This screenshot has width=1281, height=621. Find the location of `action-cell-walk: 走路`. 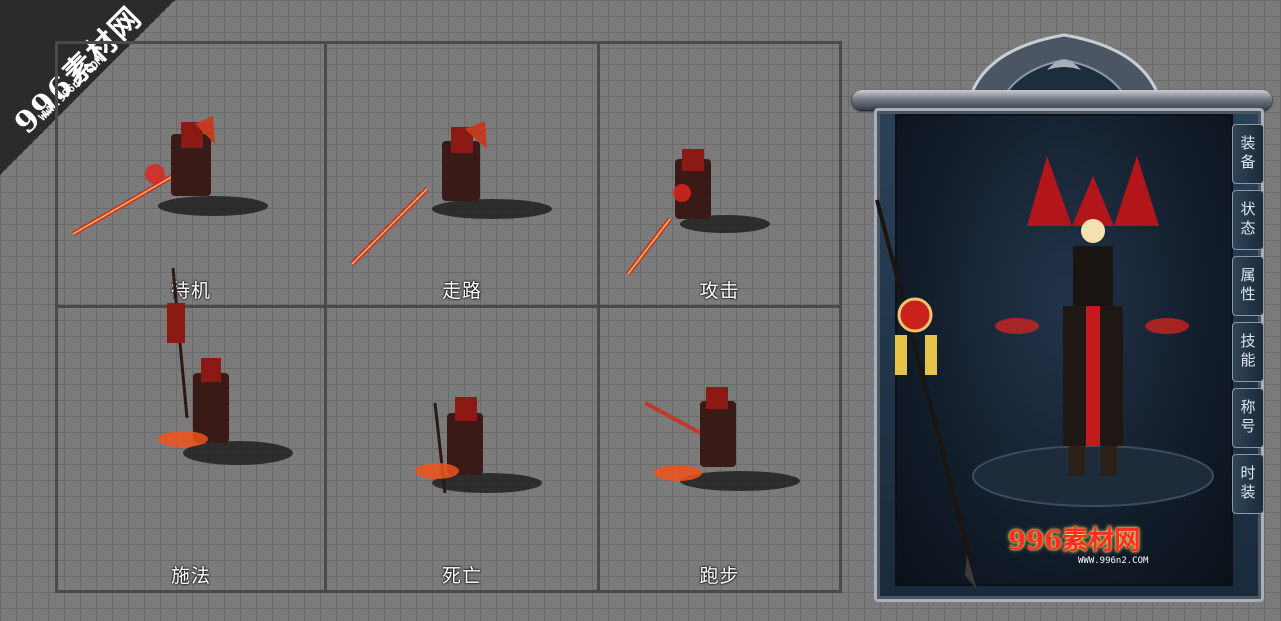

action-cell-walk: 走路 is located at coordinates (463, 176).